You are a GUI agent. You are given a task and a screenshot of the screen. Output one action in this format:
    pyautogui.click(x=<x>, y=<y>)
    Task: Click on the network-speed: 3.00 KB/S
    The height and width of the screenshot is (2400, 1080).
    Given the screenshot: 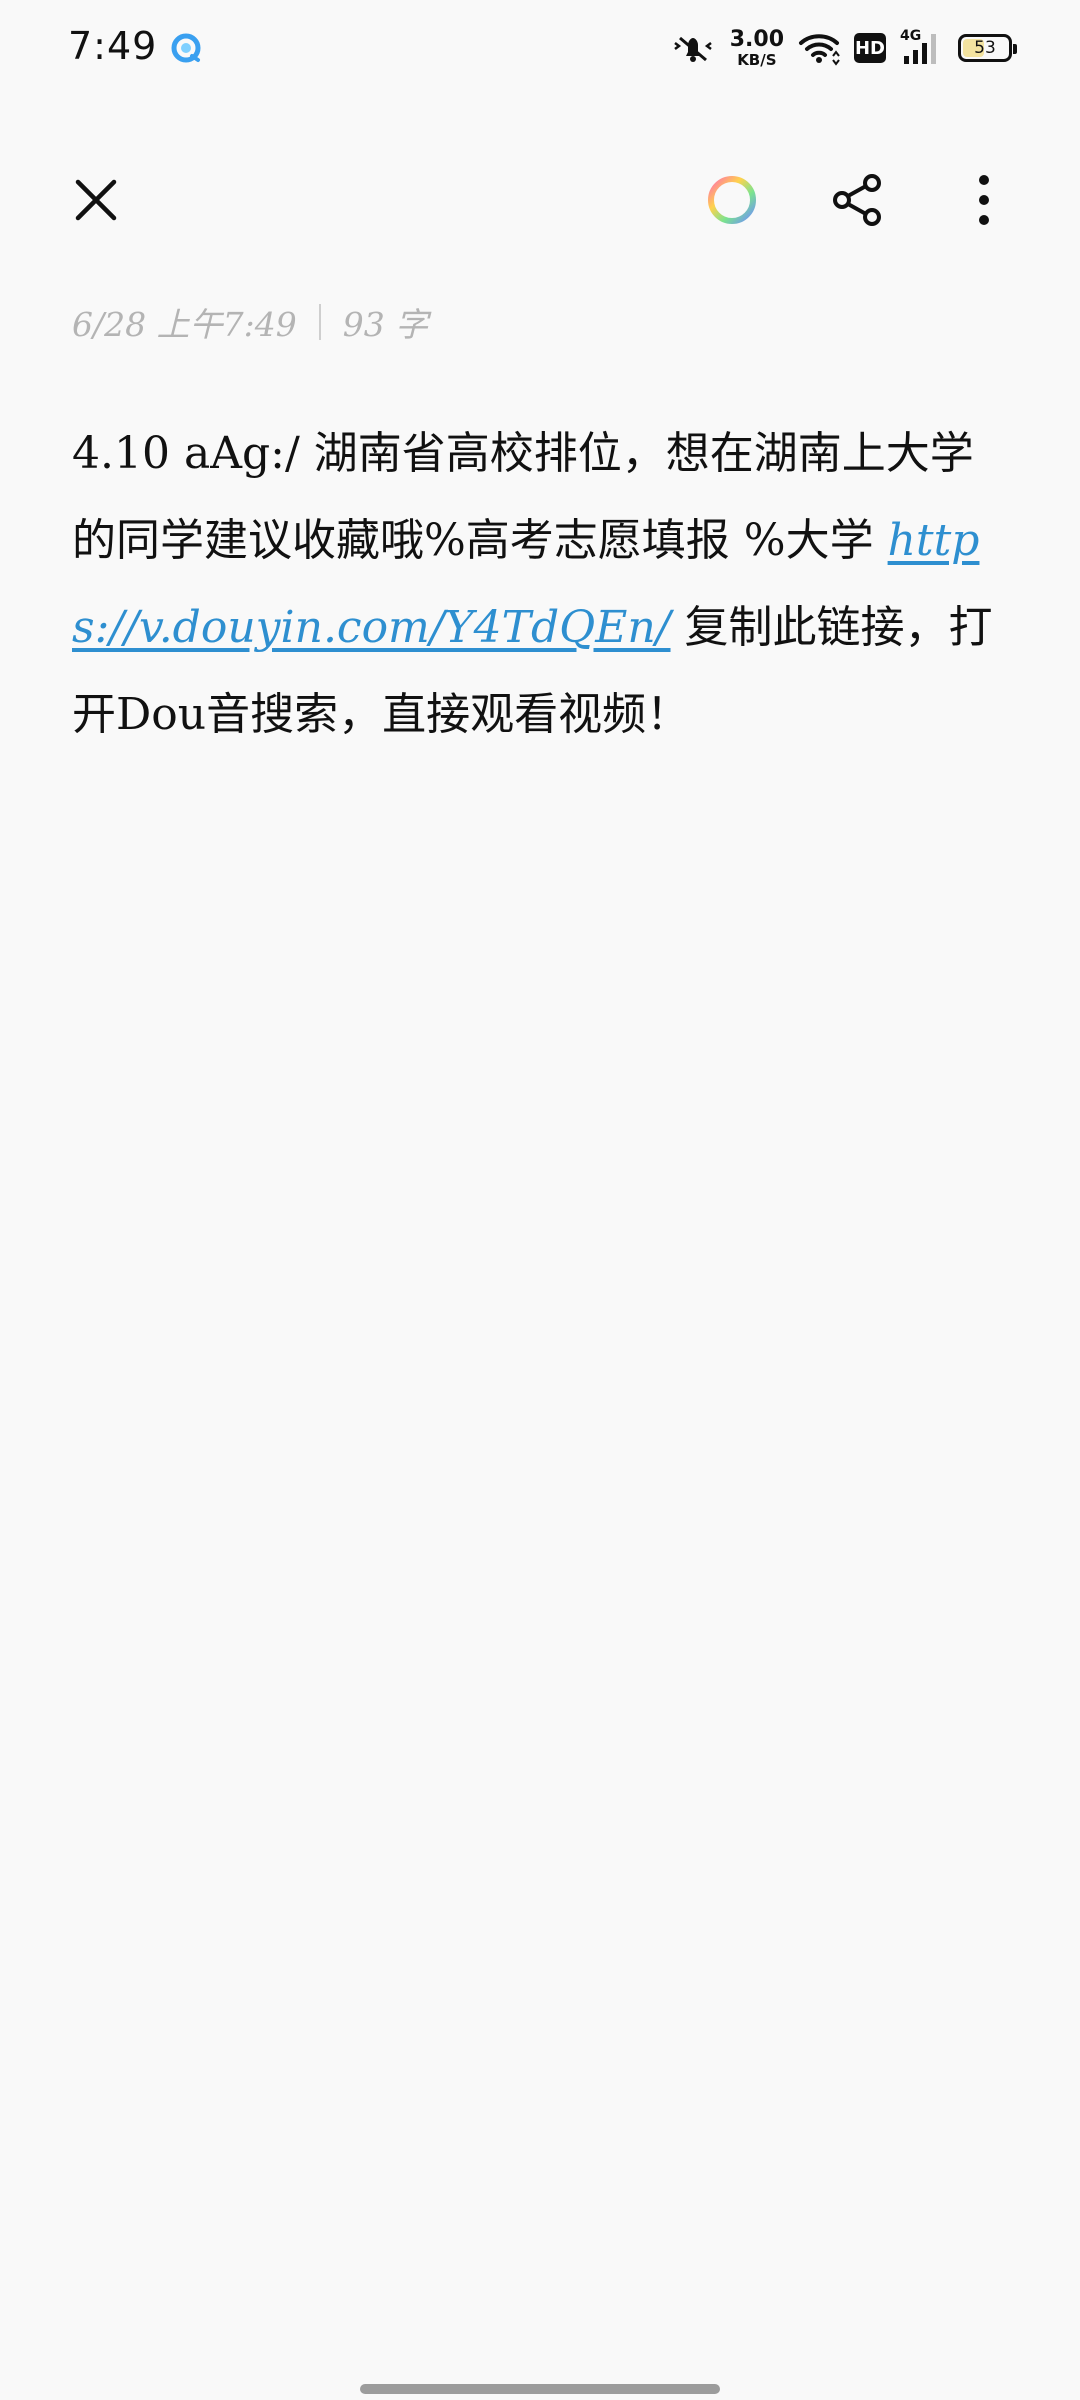 What is the action you would take?
    pyautogui.click(x=756, y=47)
    